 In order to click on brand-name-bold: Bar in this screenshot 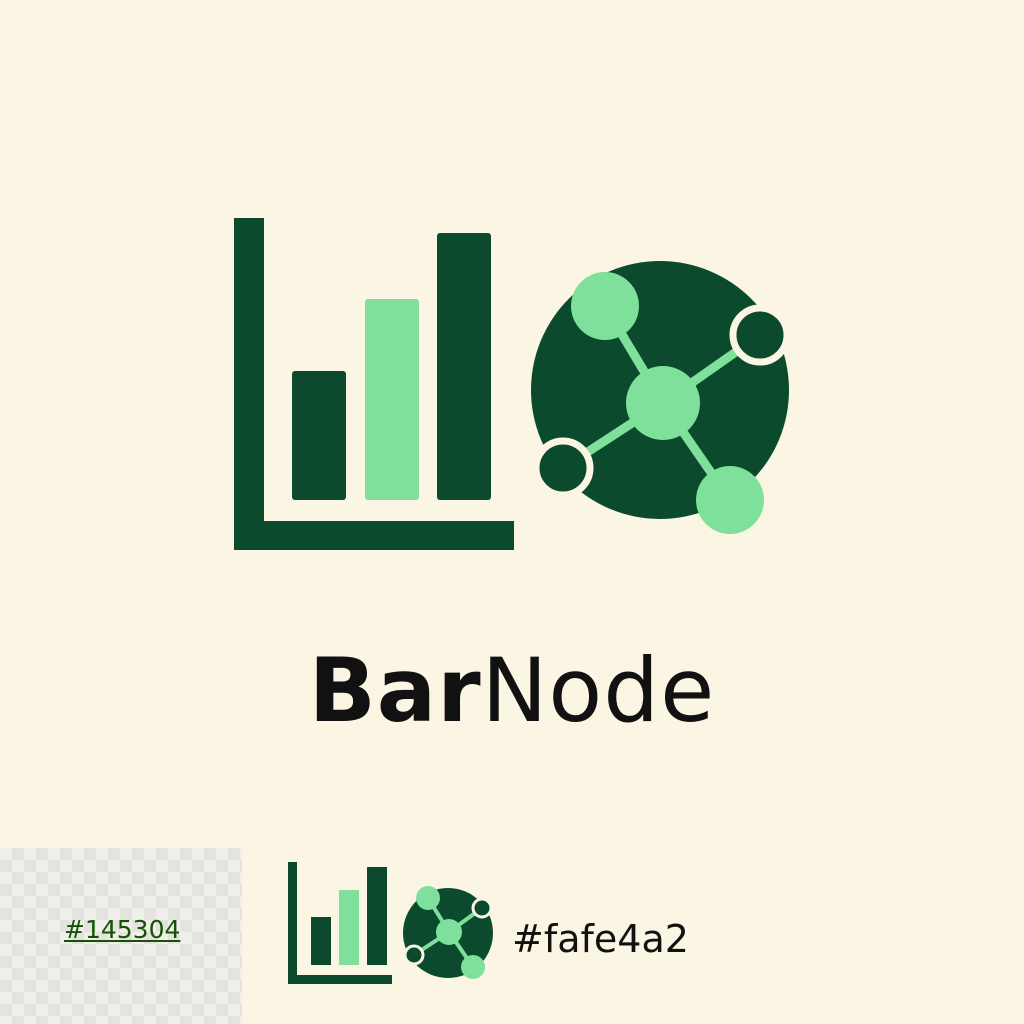, I will do `click(395, 690)`.